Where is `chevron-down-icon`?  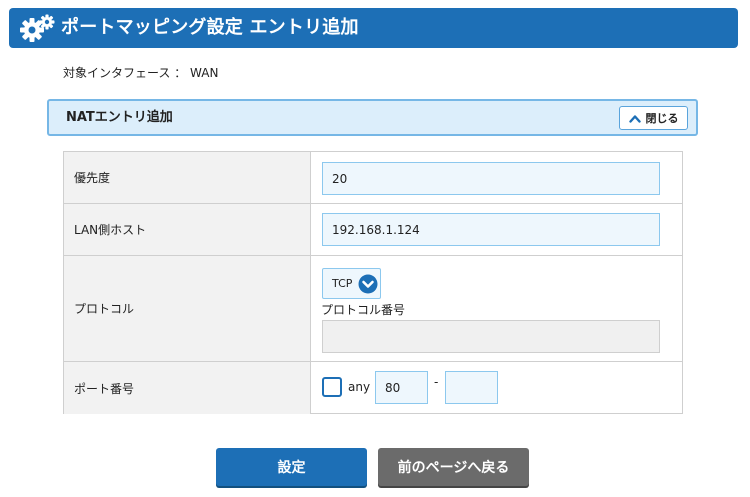
chevron-down-icon is located at coordinates (368, 283).